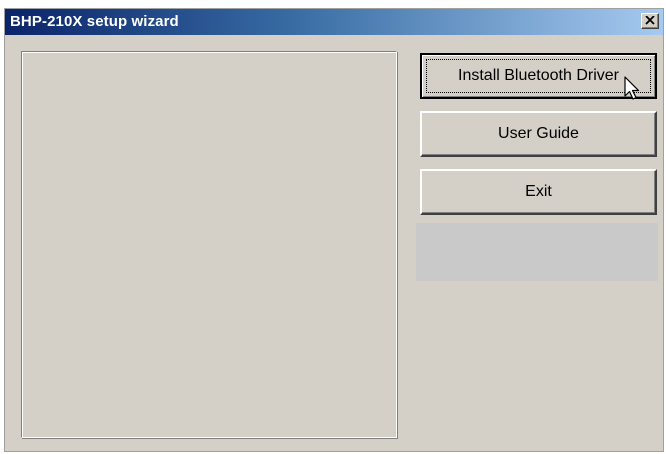 Image resolution: width=666 pixels, height=454 pixels. I want to click on install-button-label: Install Bluetooth Driver, so click(538, 75).